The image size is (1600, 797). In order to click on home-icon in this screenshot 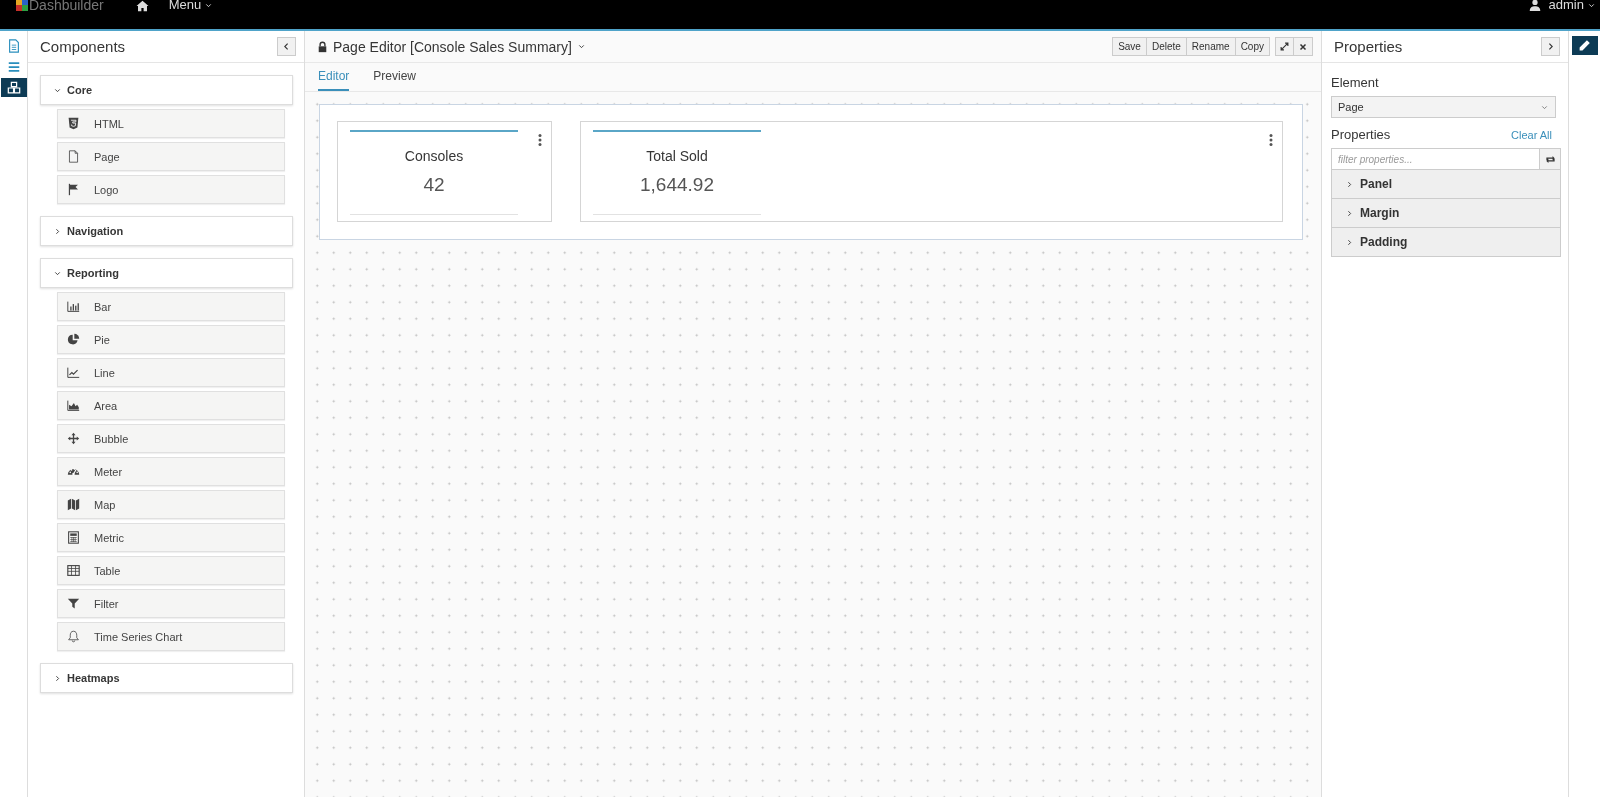, I will do `click(142, 6)`.